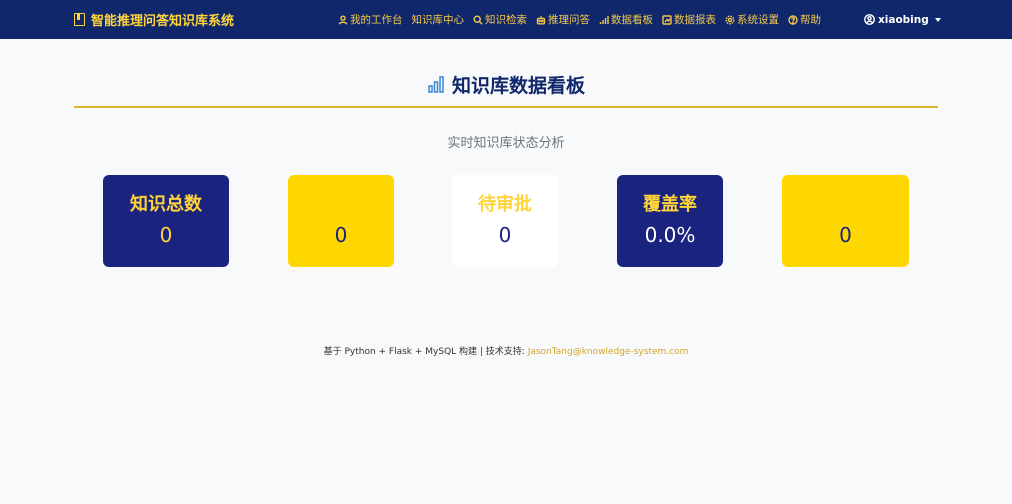 The width and height of the screenshot is (1012, 504). What do you see at coordinates (343, 20) in the screenshot?
I see `user-icon` at bounding box center [343, 20].